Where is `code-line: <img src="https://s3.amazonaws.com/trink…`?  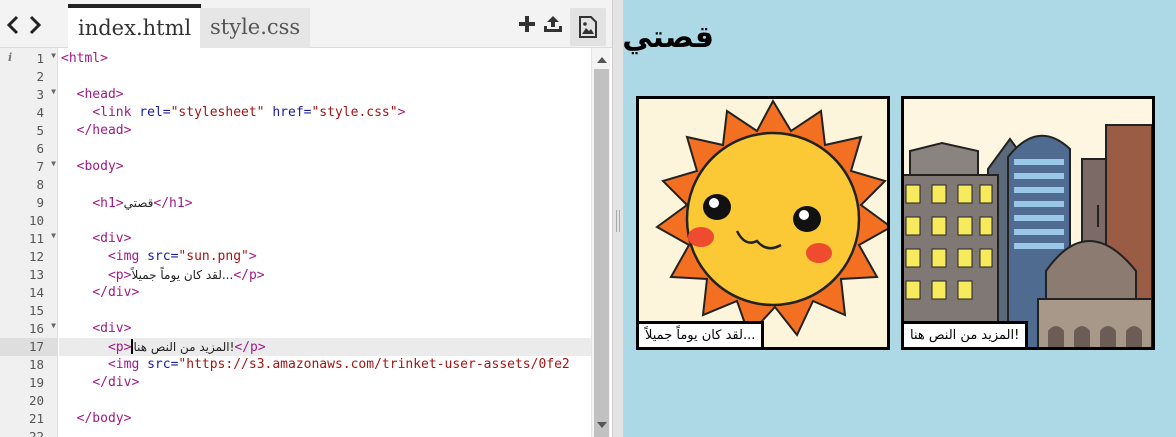 code-line: <img src="https://s3.amazonaws.com/trink… is located at coordinates (325, 365).